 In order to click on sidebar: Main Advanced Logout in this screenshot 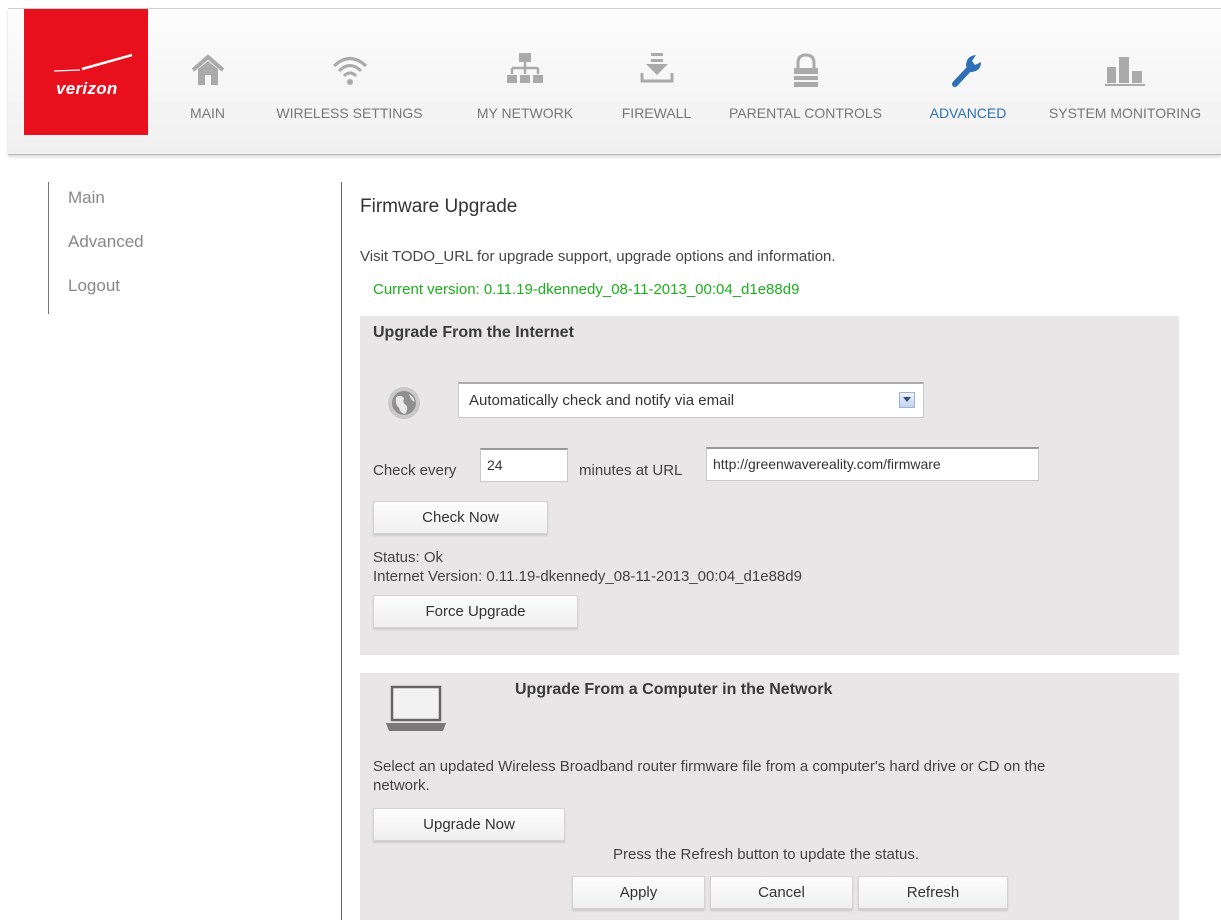, I will do `click(96, 248)`.